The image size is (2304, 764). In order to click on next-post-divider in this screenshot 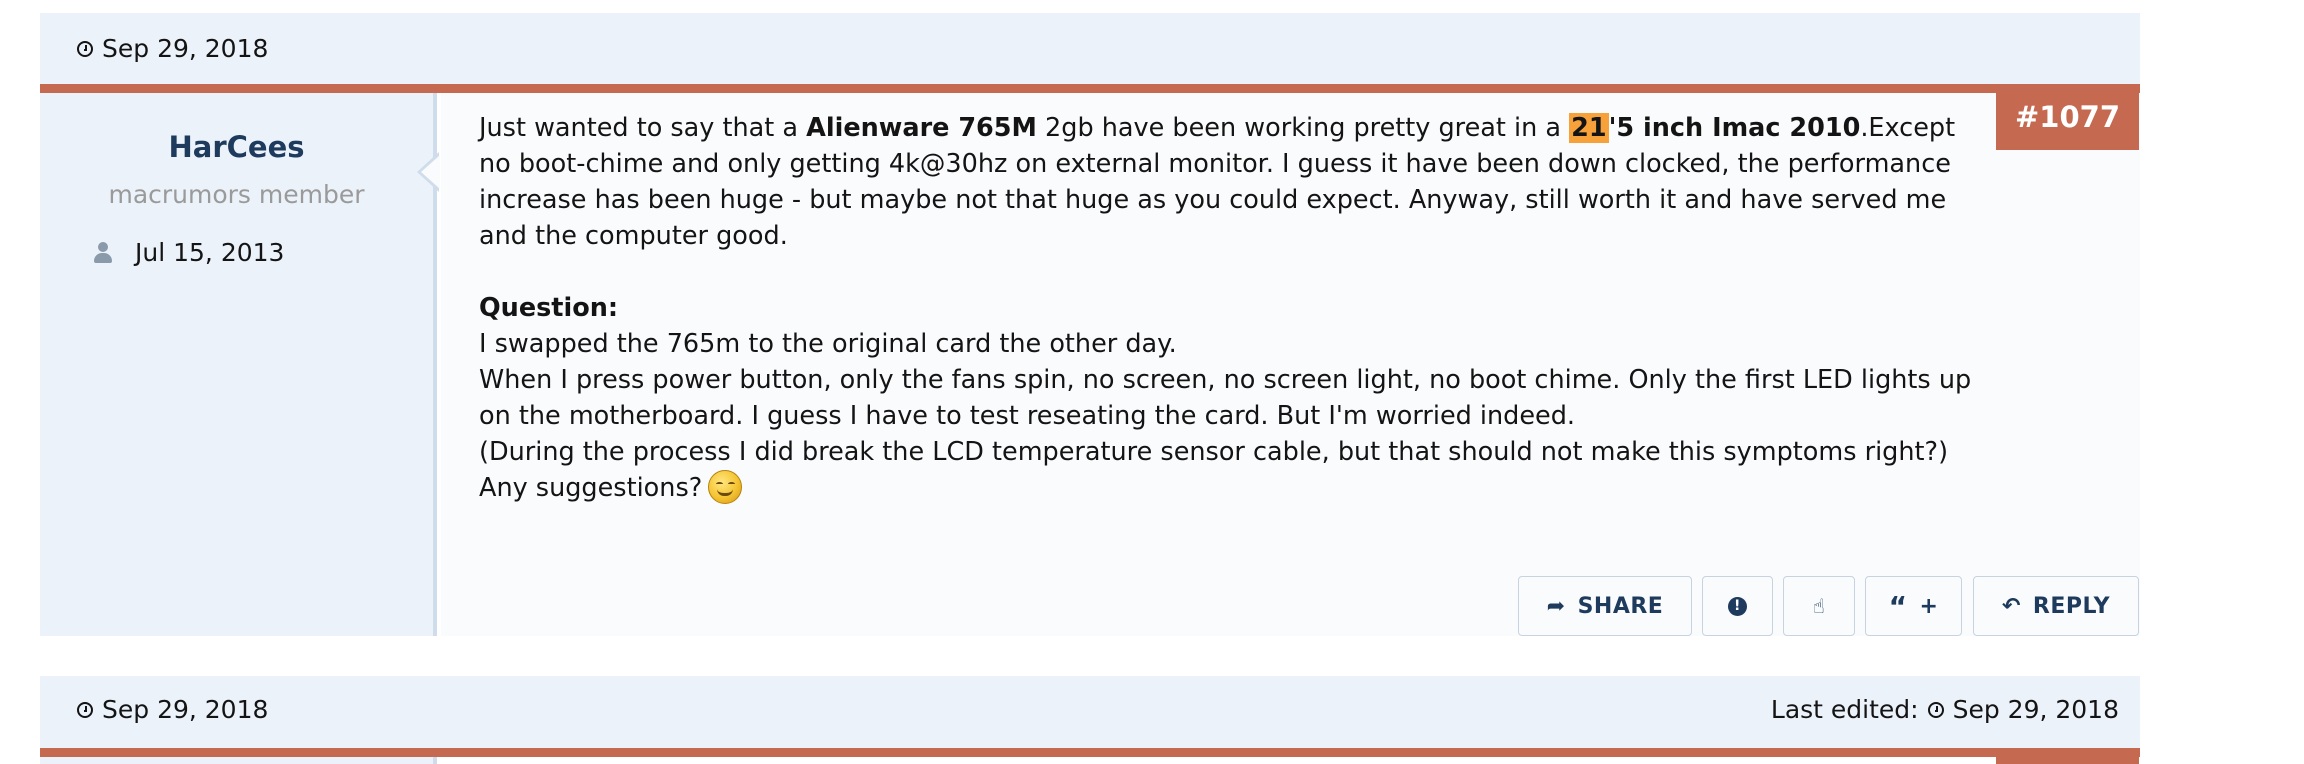, I will do `click(1090, 752)`.